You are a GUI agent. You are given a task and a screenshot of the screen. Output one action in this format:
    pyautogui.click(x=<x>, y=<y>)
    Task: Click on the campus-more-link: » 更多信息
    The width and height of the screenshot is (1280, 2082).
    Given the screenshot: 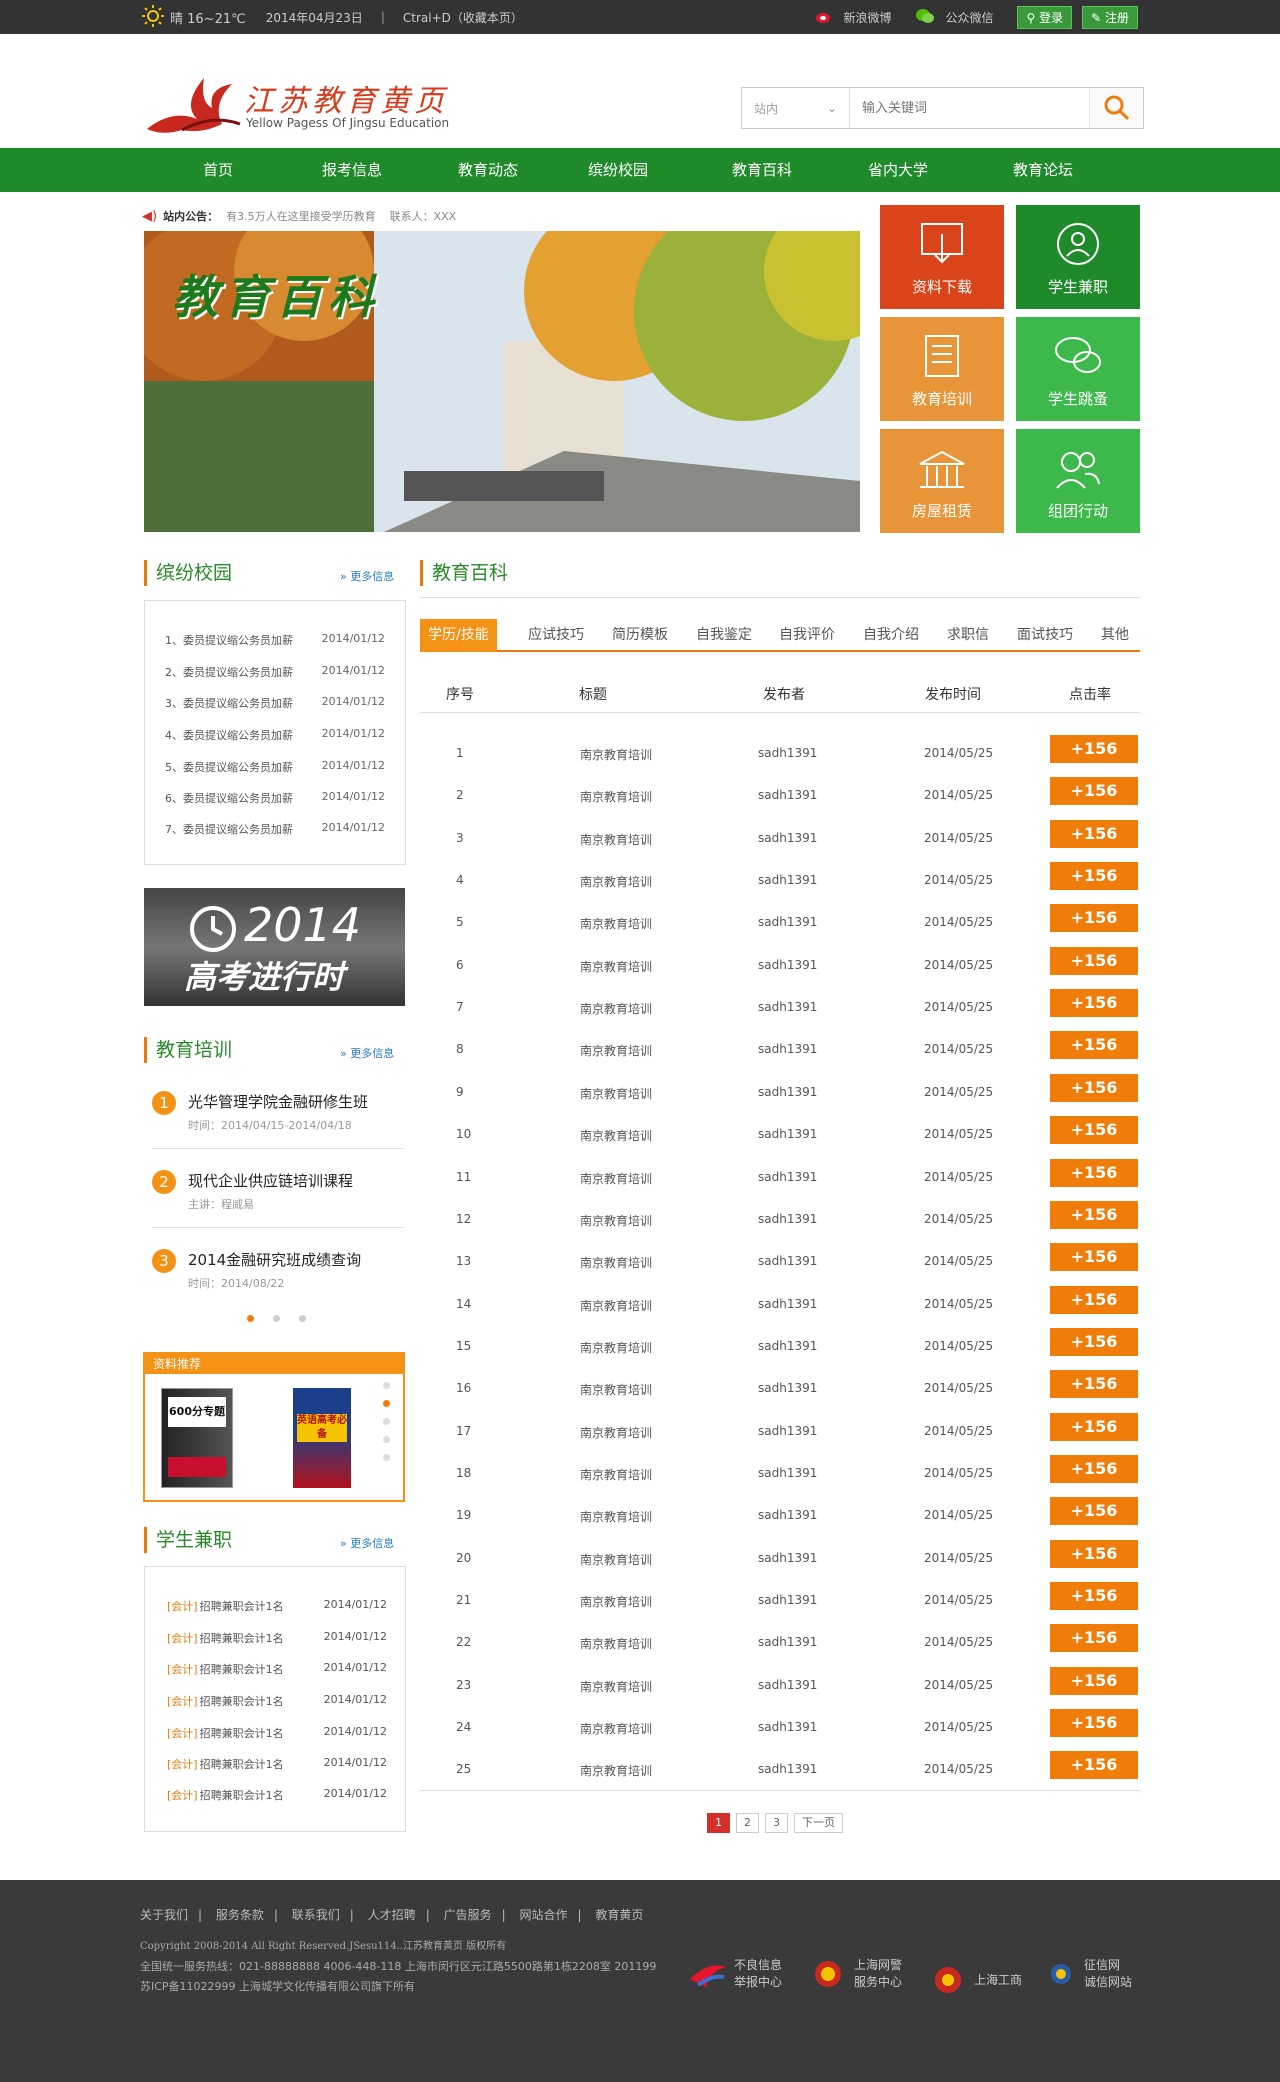 What is the action you would take?
    pyautogui.click(x=367, y=576)
    